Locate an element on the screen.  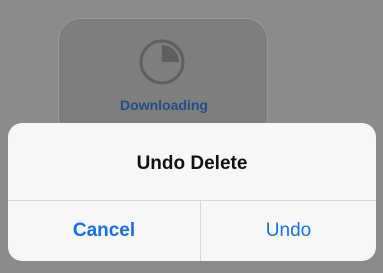
undo-button: Undo is located at coordinates (288, 231).